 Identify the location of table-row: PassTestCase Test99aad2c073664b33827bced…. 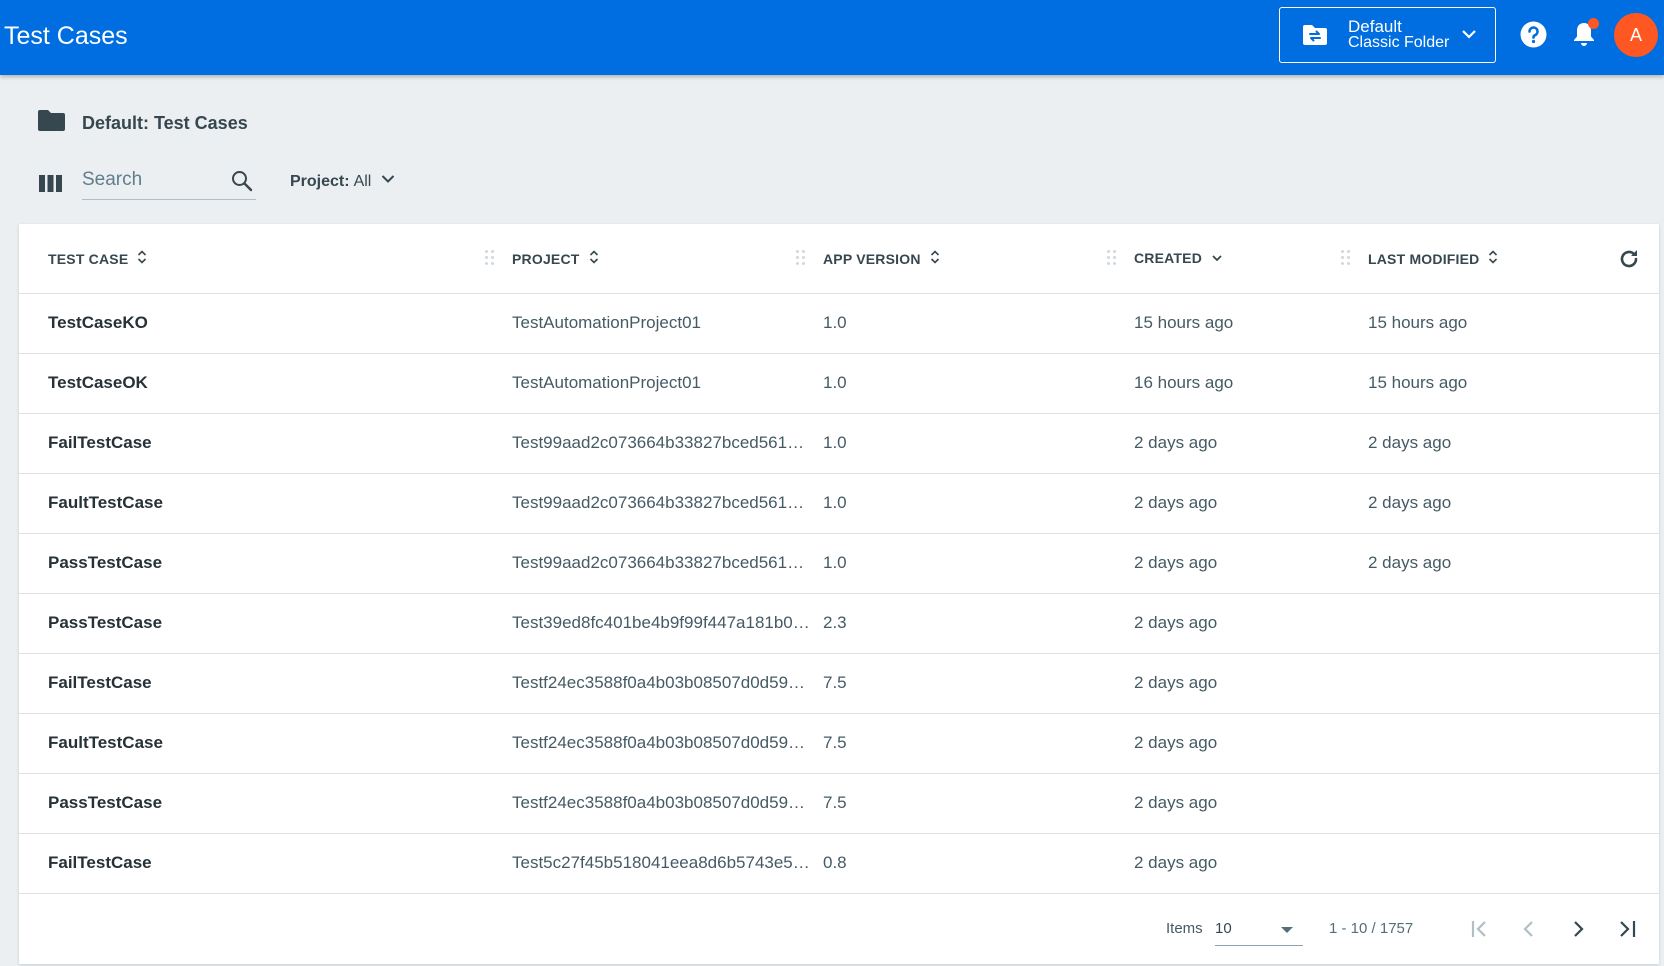
(839, 564).